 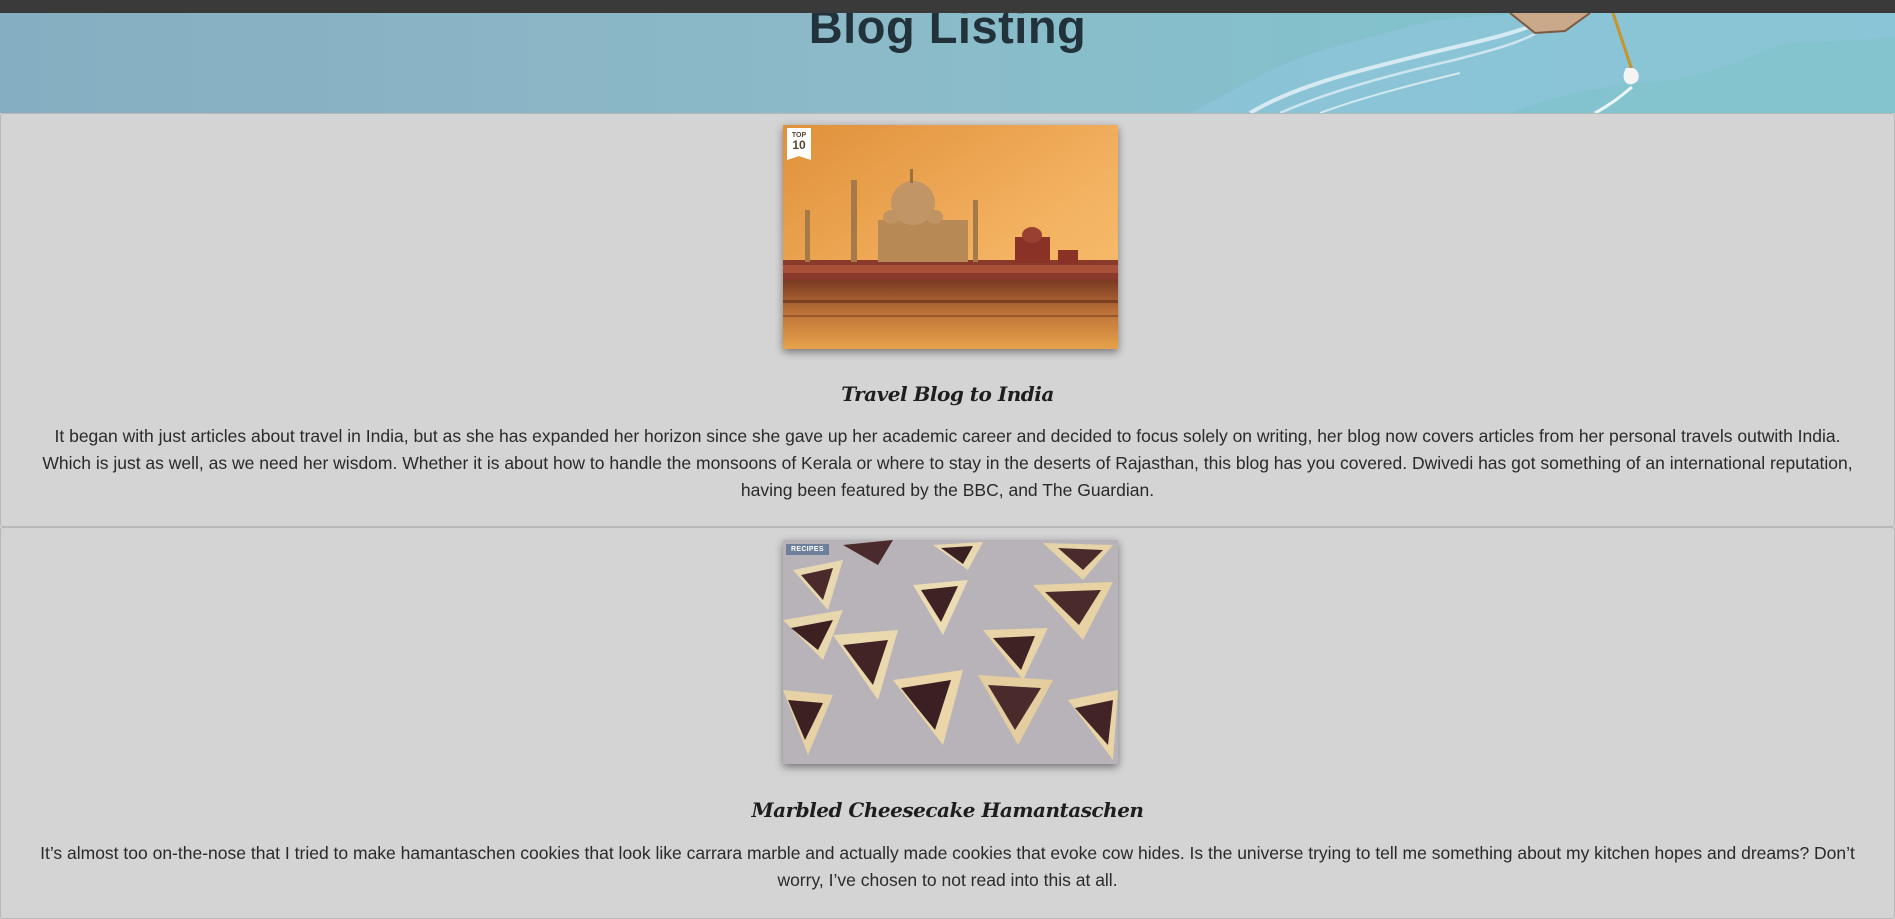 I want to click on taj-mahal-image, so click(x=950, y=237).